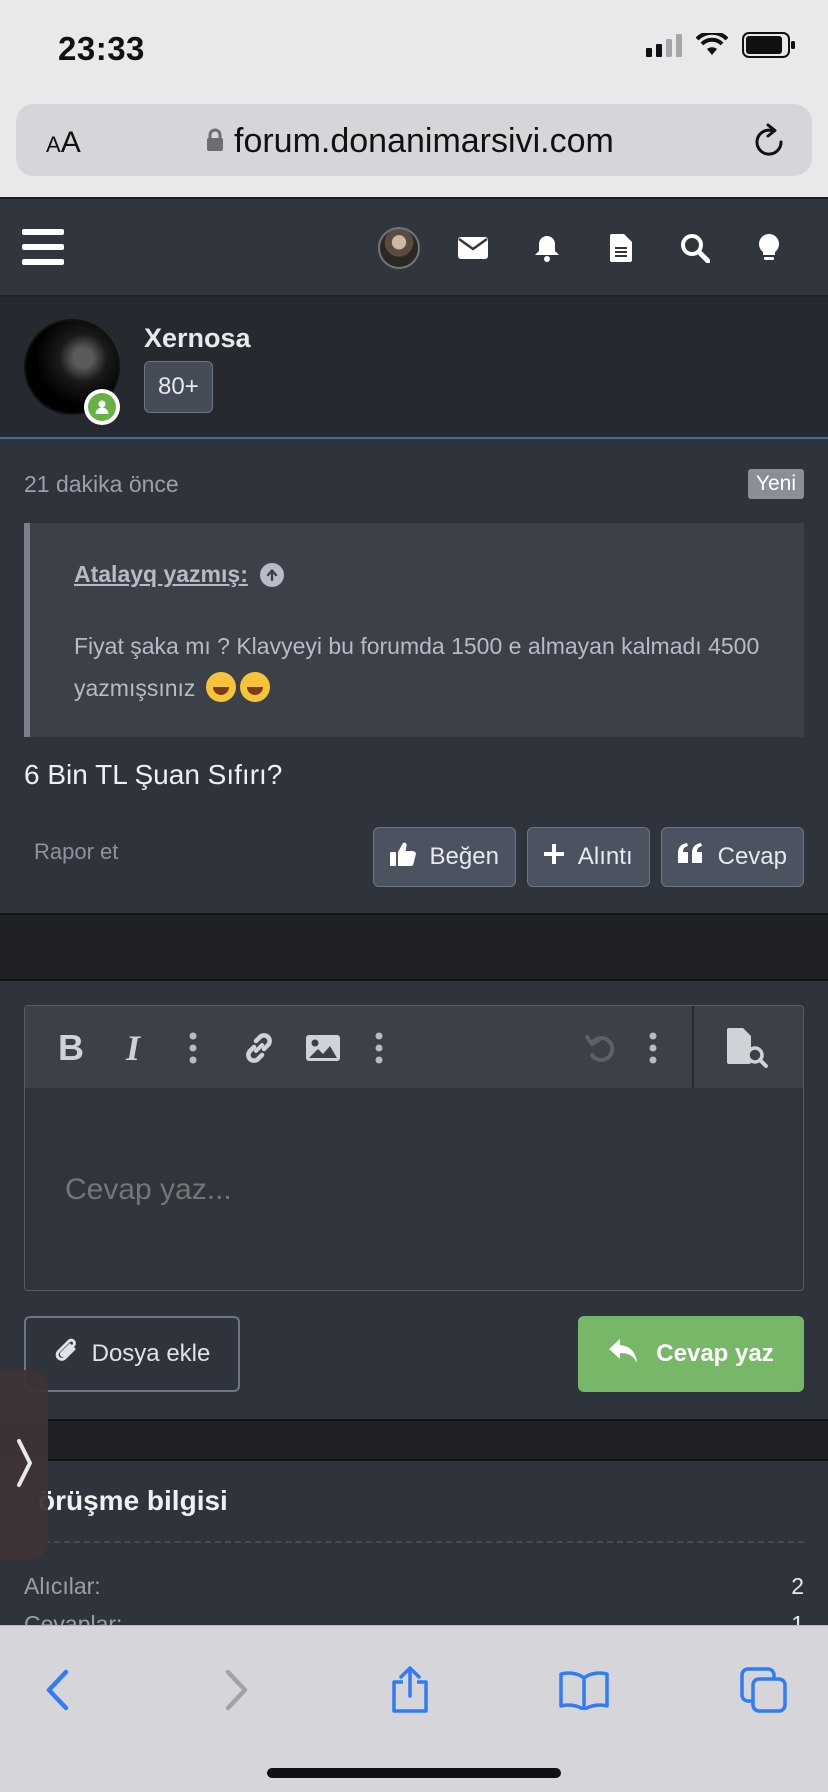 The height and width of the screenshot is (1792, 828). What do you see at coordinates (732, 857) in the screenshot?
I see `reply-button: Cevap` at bounding box center [732, 857].